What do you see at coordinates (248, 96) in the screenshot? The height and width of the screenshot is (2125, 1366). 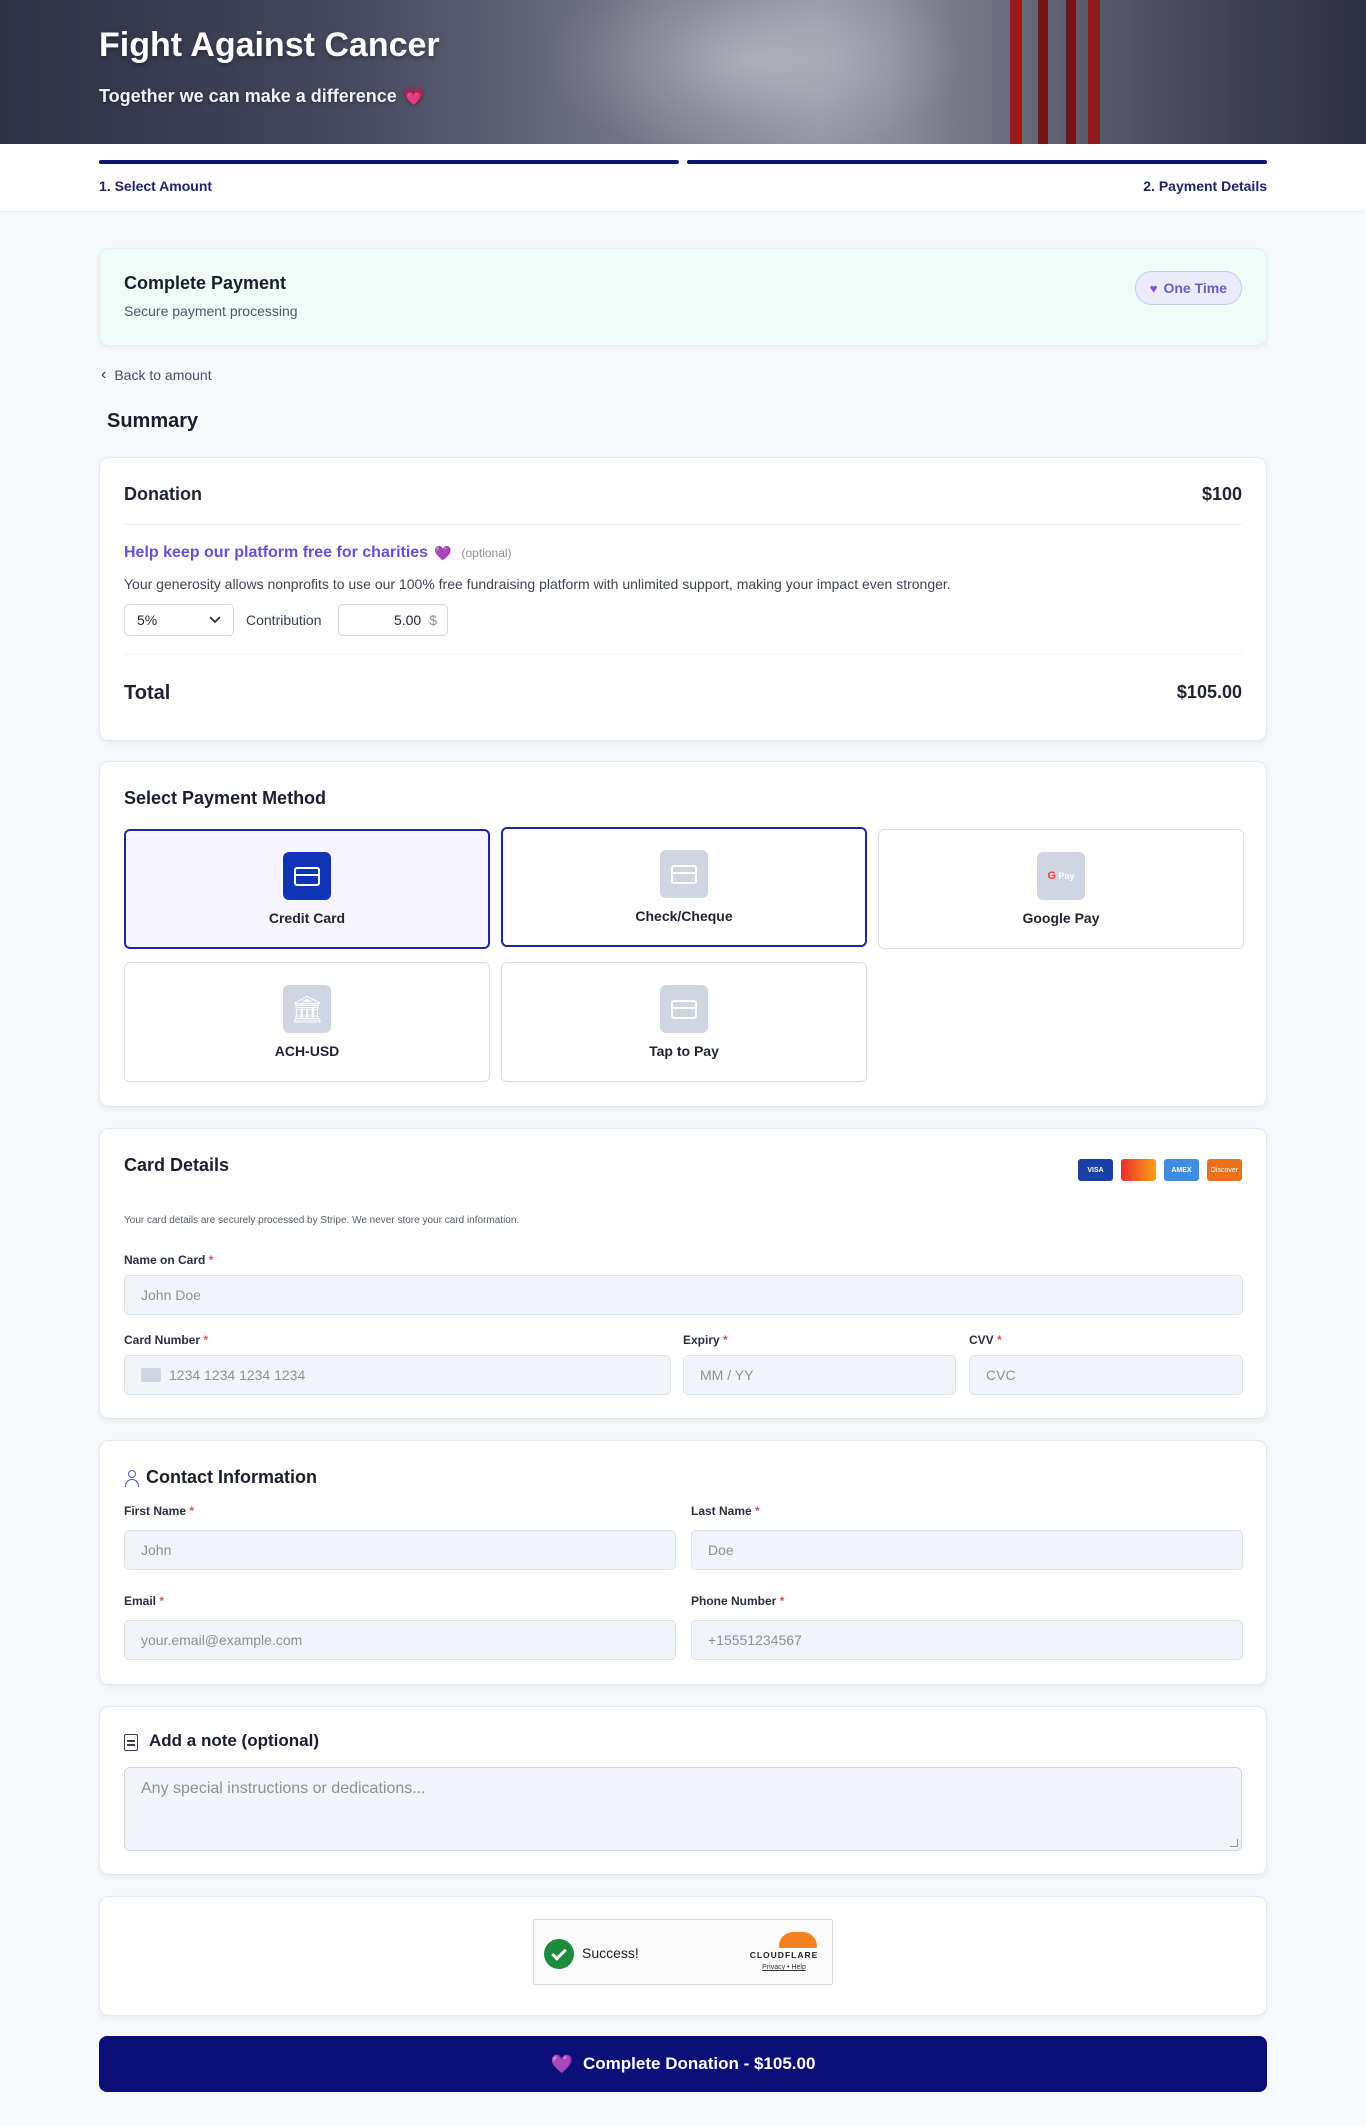 I see `campaign-subtitle-text: Together we can make a difference` at bounding box center [248, 96].